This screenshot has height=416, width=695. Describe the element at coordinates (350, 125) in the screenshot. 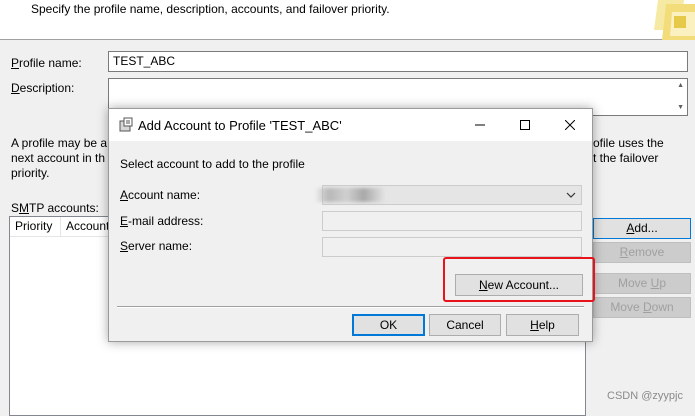

I see `dialog-titlebar: Add Account to Profile 'TEST_ABC'` at that location.